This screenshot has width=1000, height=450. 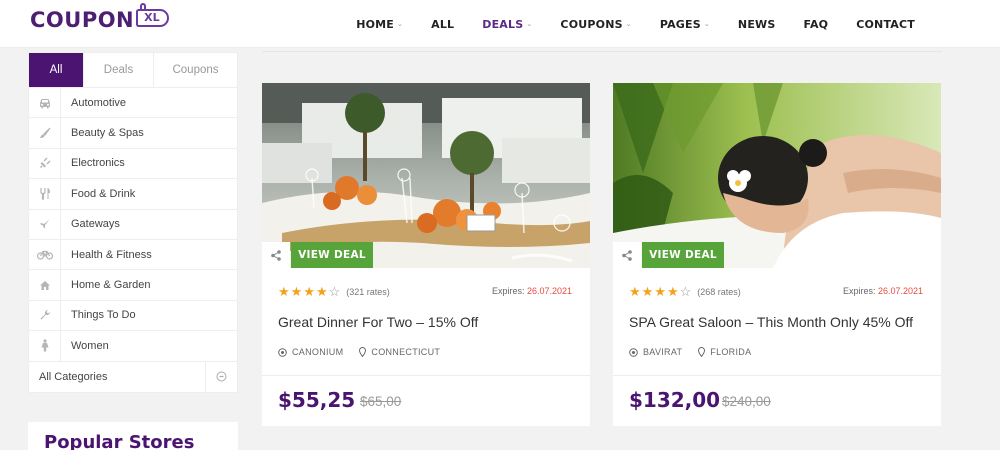 What do you see at coordinates (133, 376) in the screenshot?
I see `all-categories: All Categories` at bounding box center [133, 376].